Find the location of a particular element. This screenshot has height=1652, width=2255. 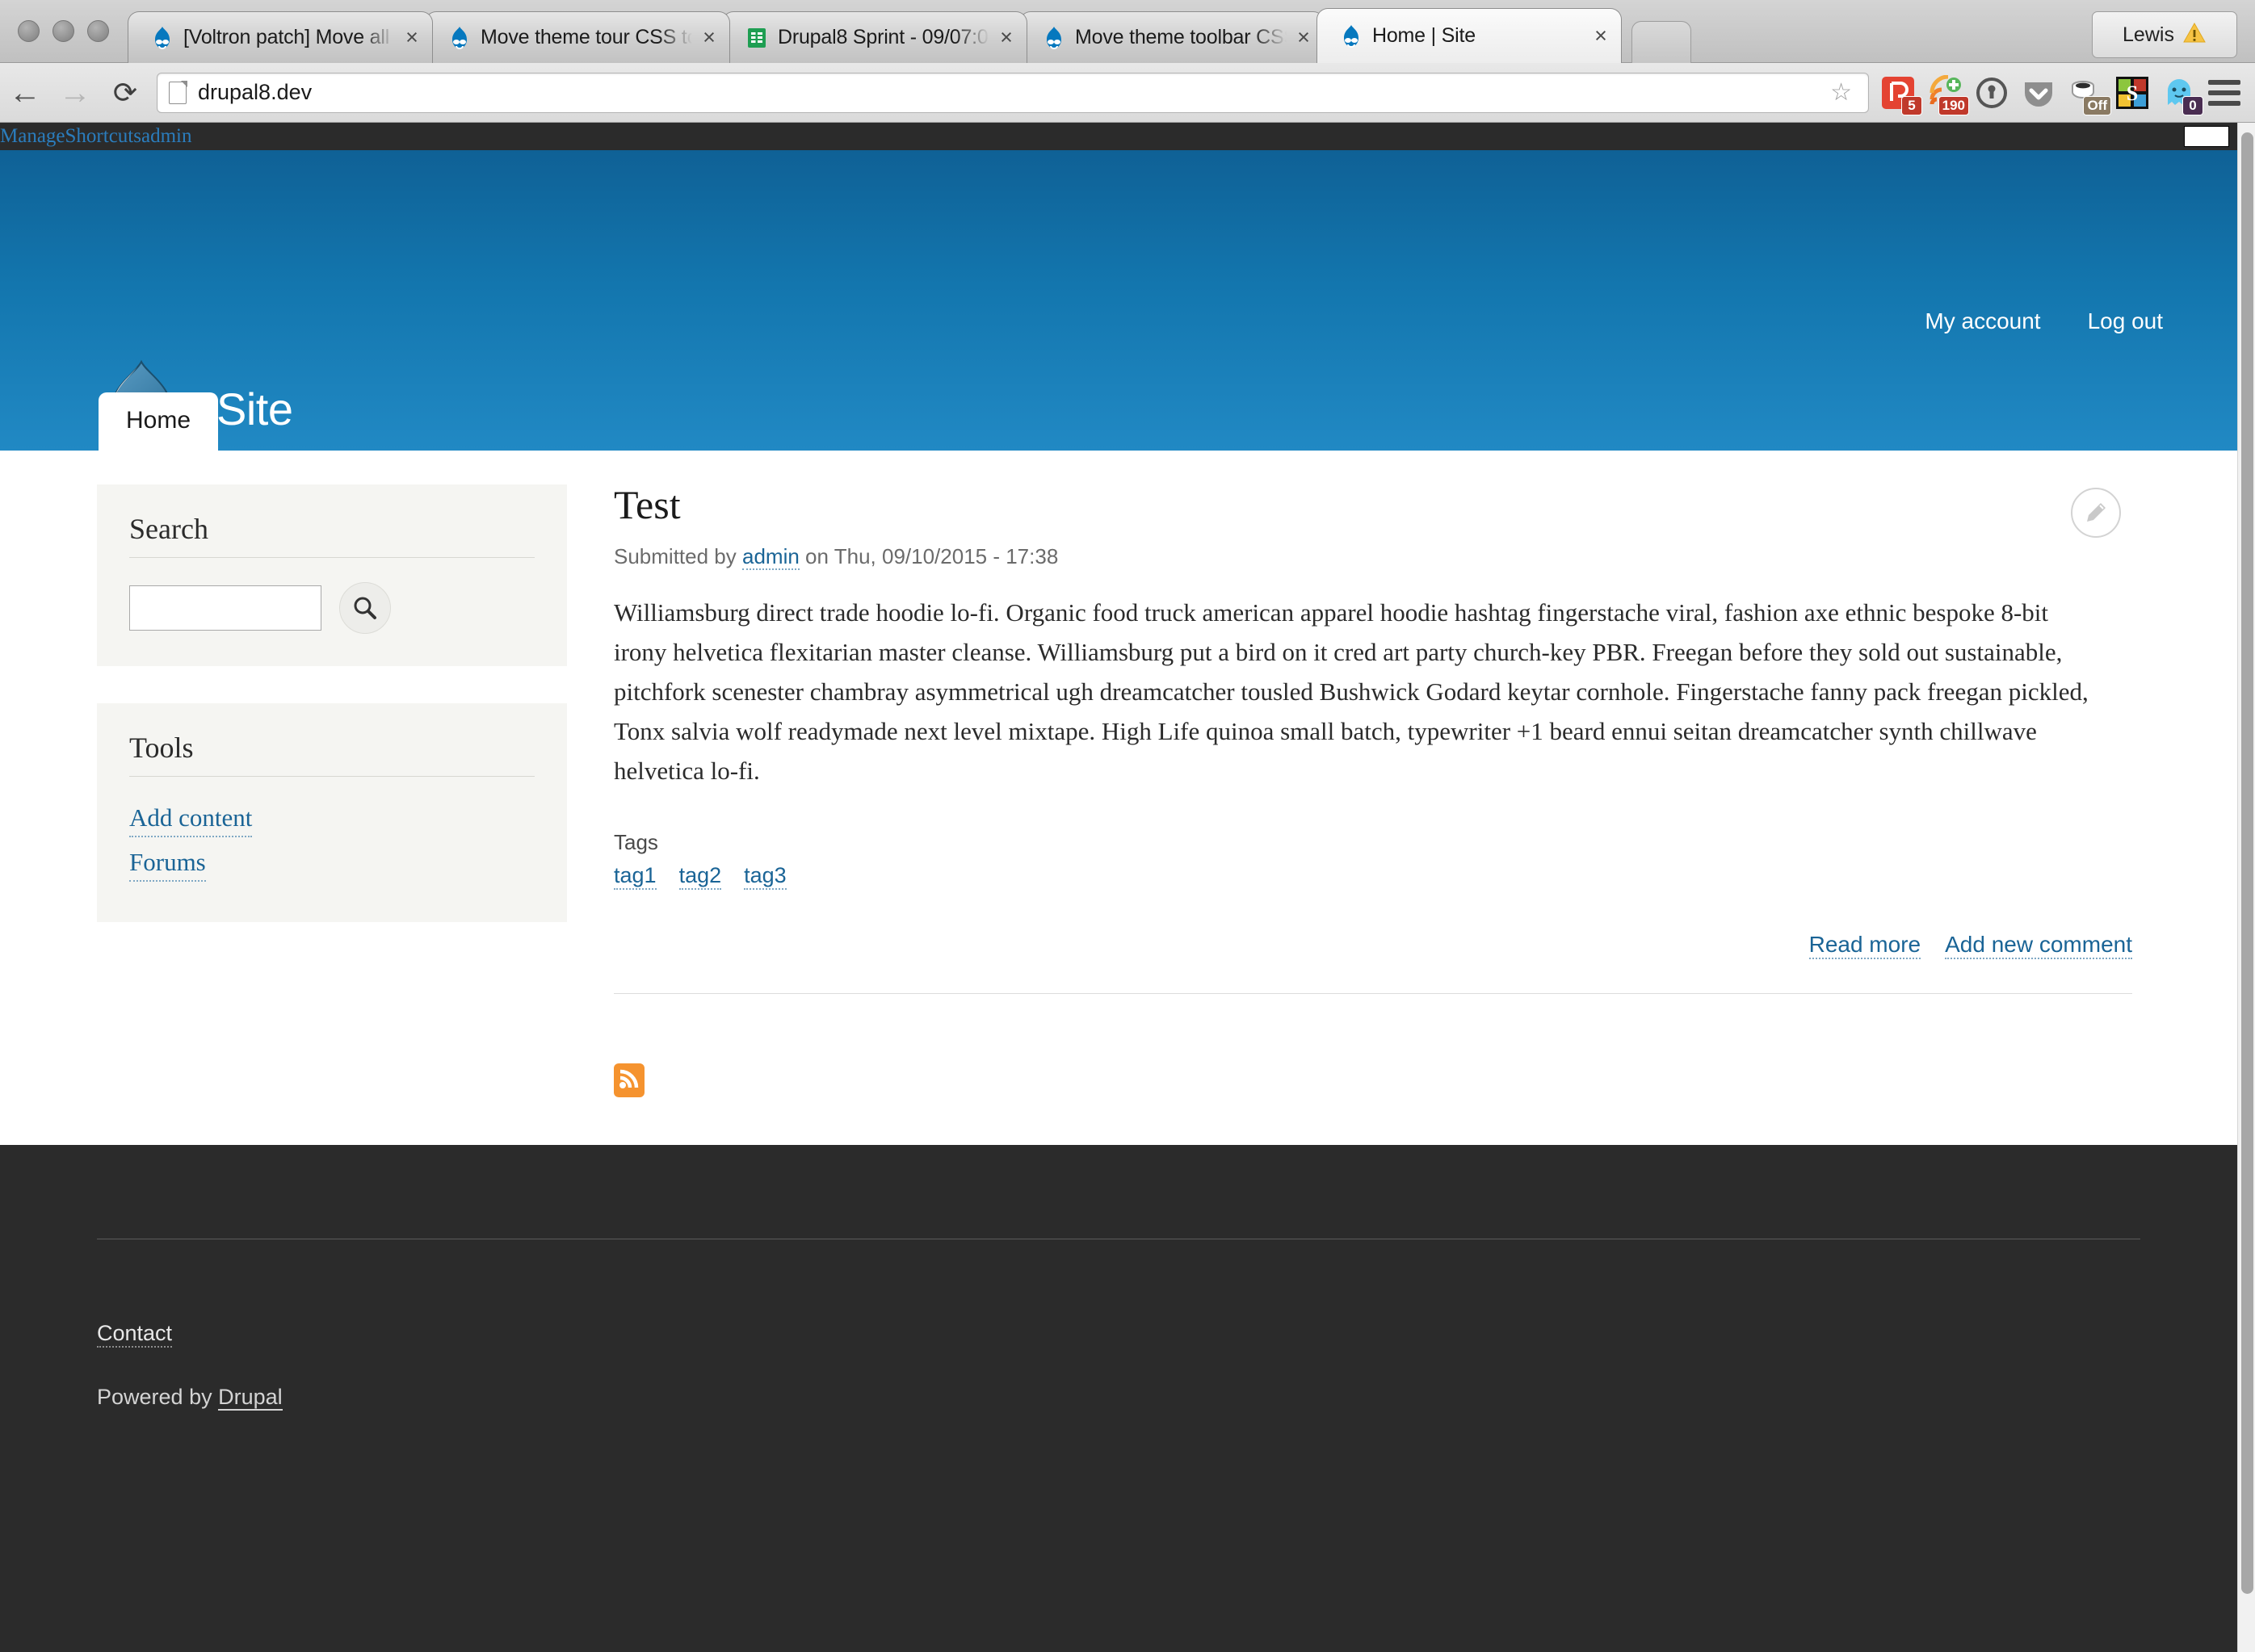

contact-link: Contact is located at coordinates (135, 1334).